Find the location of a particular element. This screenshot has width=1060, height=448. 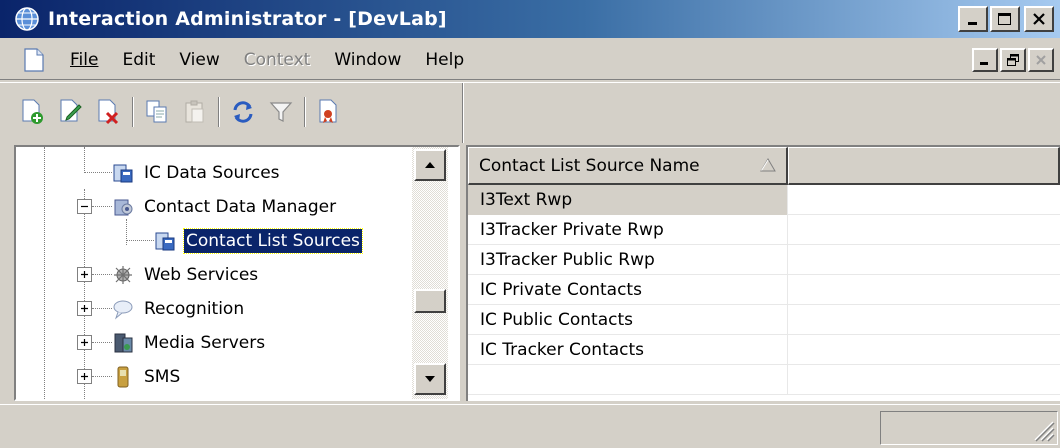

maximize-button is located at coordinates (1005, 19).